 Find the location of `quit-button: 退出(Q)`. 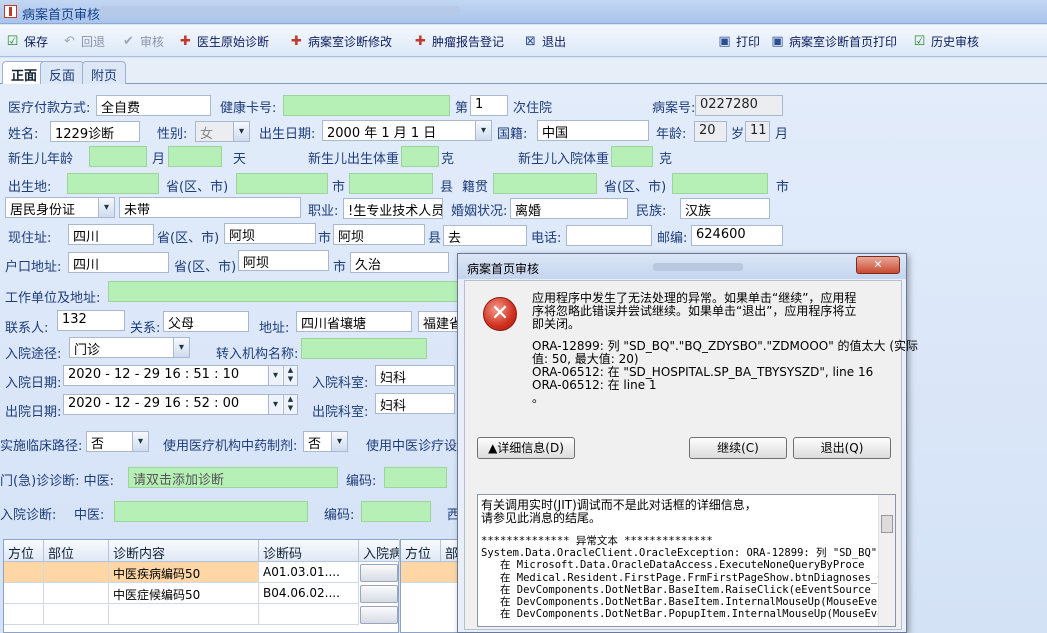

quit-button: 退出(Q) is located at coordinates (842, 448).